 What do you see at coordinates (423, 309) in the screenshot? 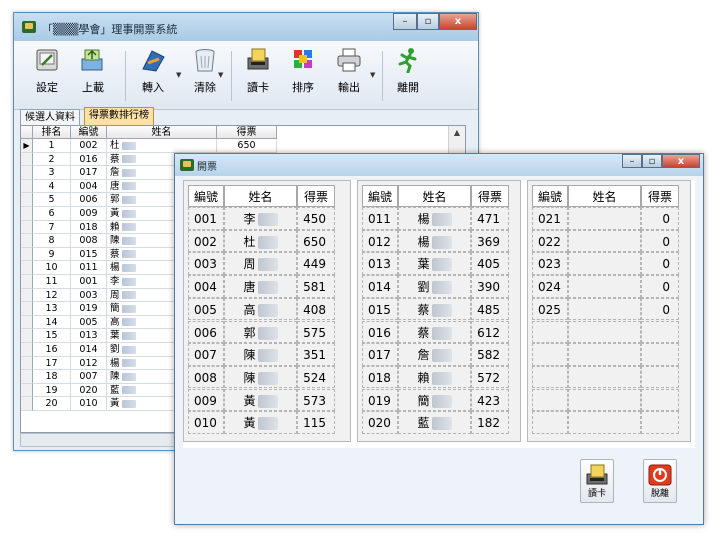
I see `candidate-name-text: 蔡` at bounding box center [423, 309].